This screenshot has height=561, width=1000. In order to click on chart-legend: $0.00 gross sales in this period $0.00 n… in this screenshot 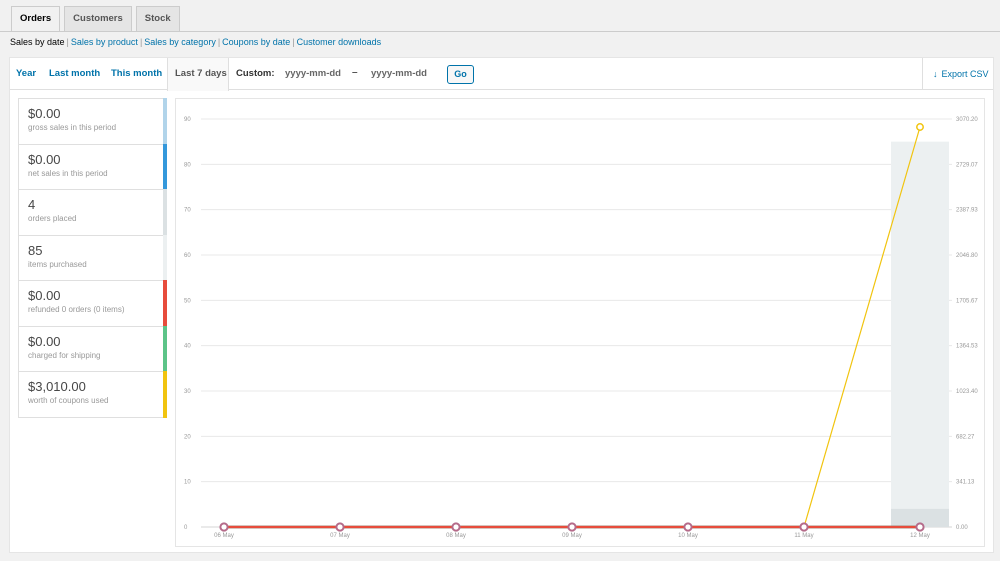, I will do `click(92, 258)`.